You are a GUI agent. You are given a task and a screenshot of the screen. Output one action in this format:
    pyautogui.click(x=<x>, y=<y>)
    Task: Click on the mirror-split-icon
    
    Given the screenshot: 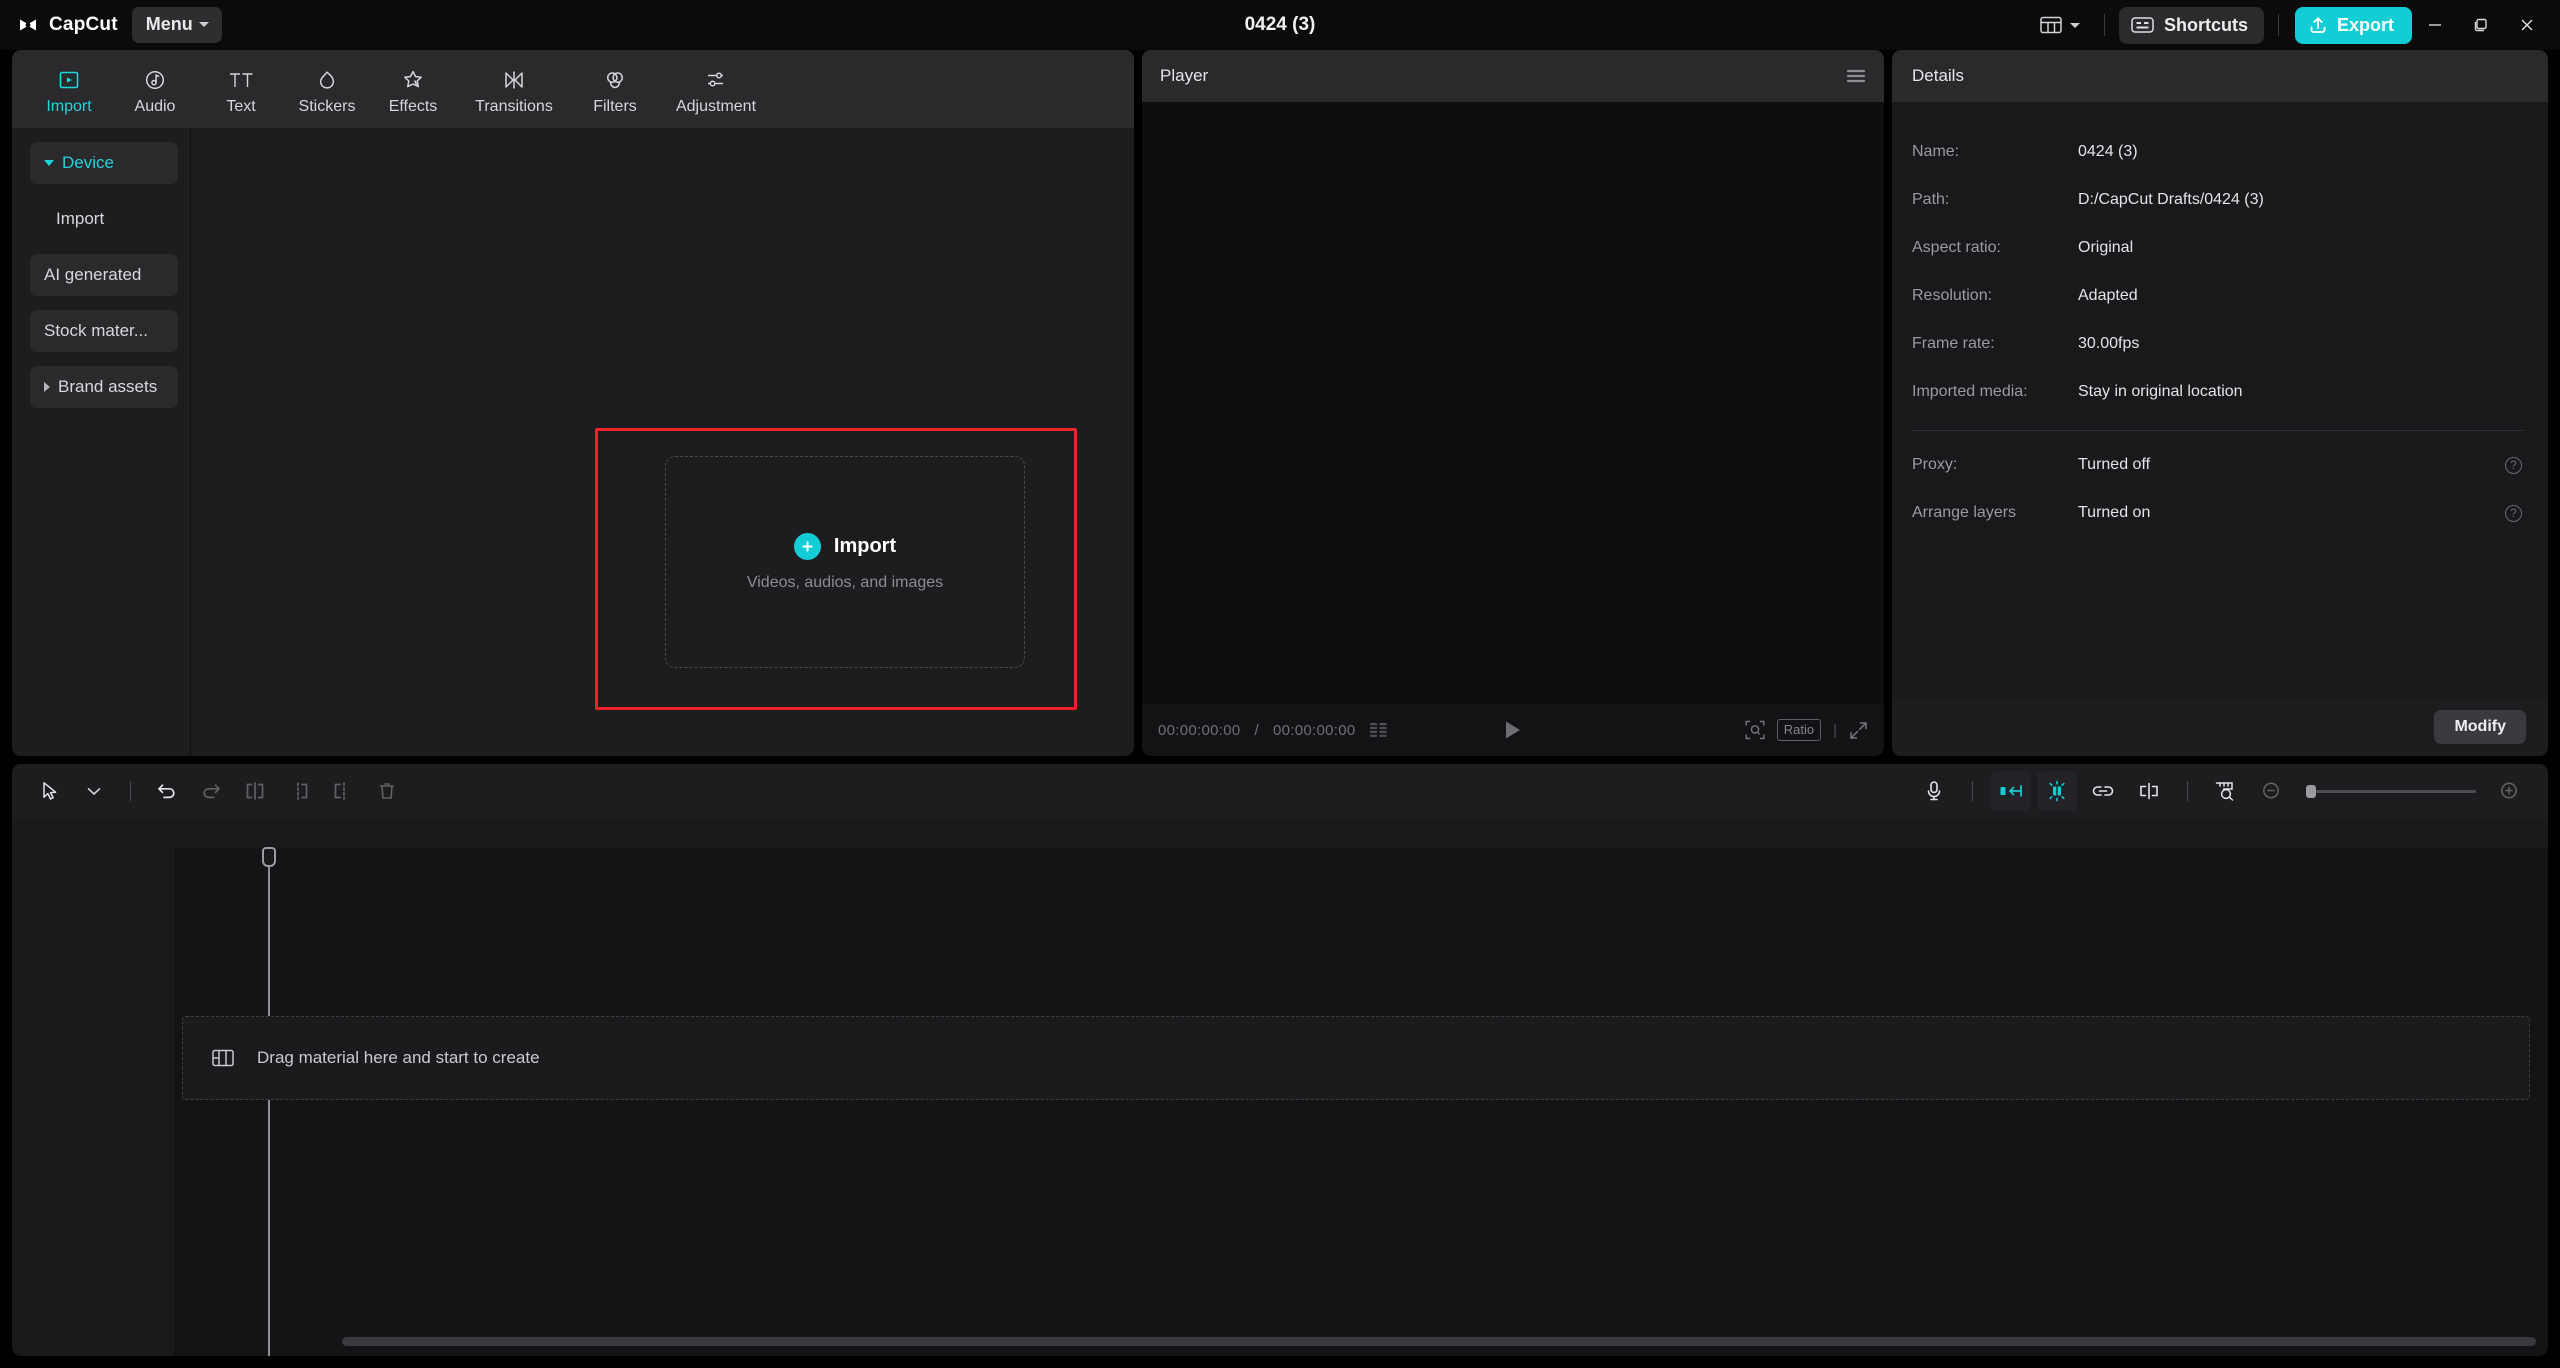 What is the action you would take?
    pyautogui.click(x=2149, y=791)
    